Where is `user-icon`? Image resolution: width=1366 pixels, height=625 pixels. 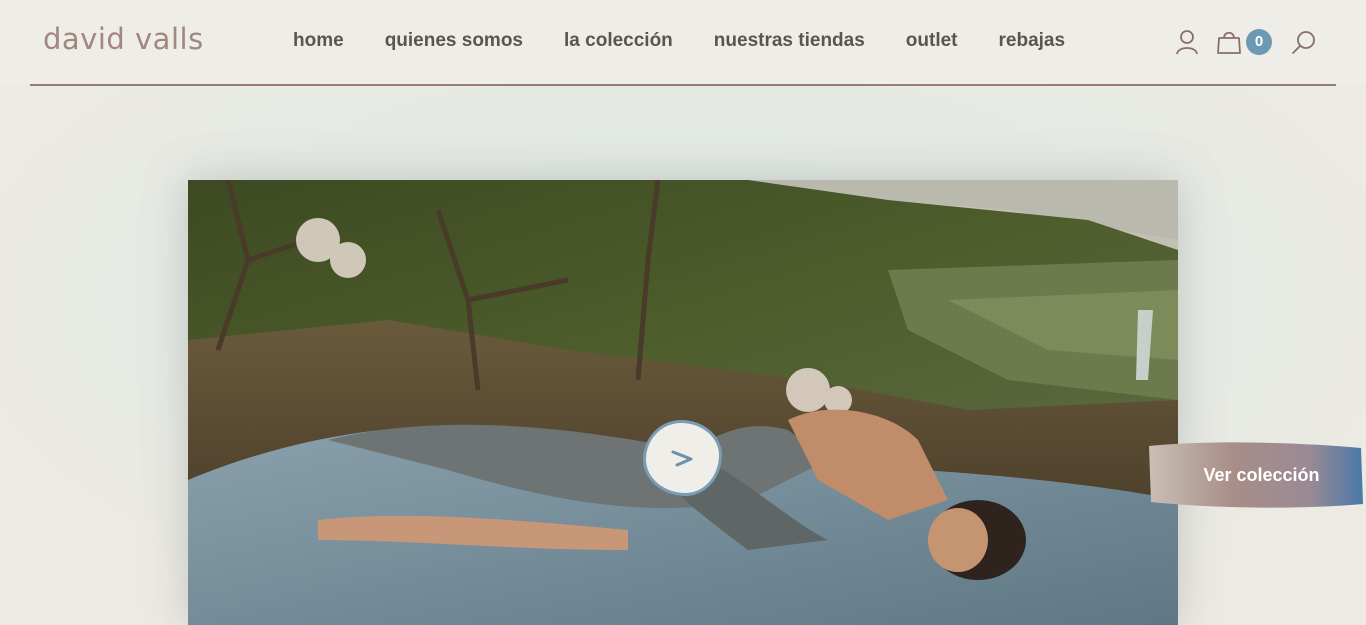 user-icon is located at coordinates (1187, 42).